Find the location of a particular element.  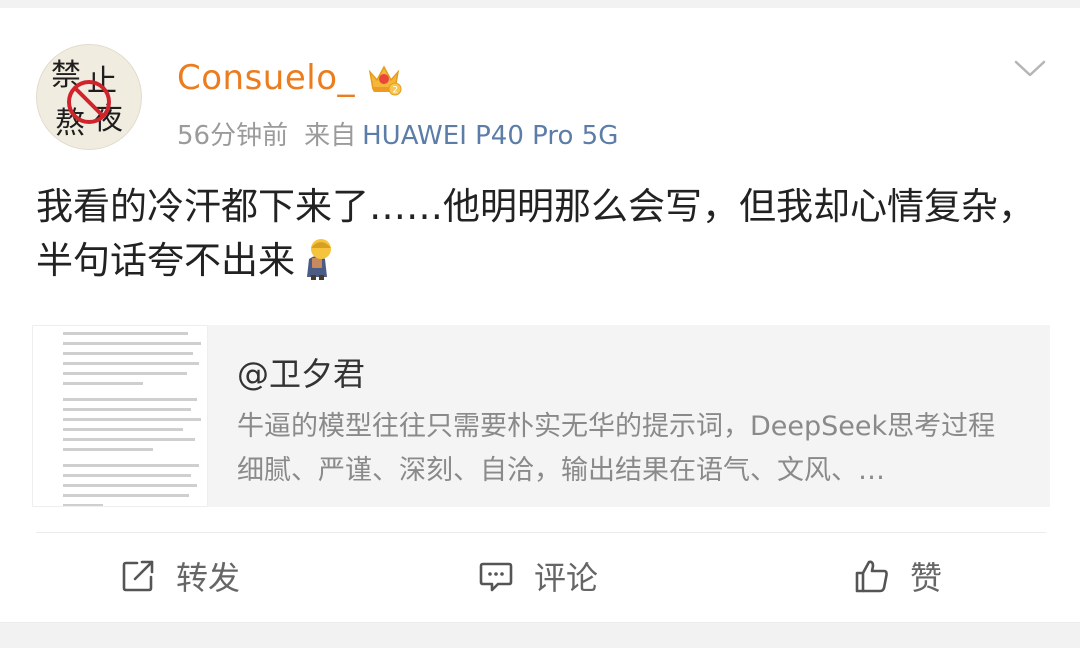

action-divider is located at coordinates (541, 532).